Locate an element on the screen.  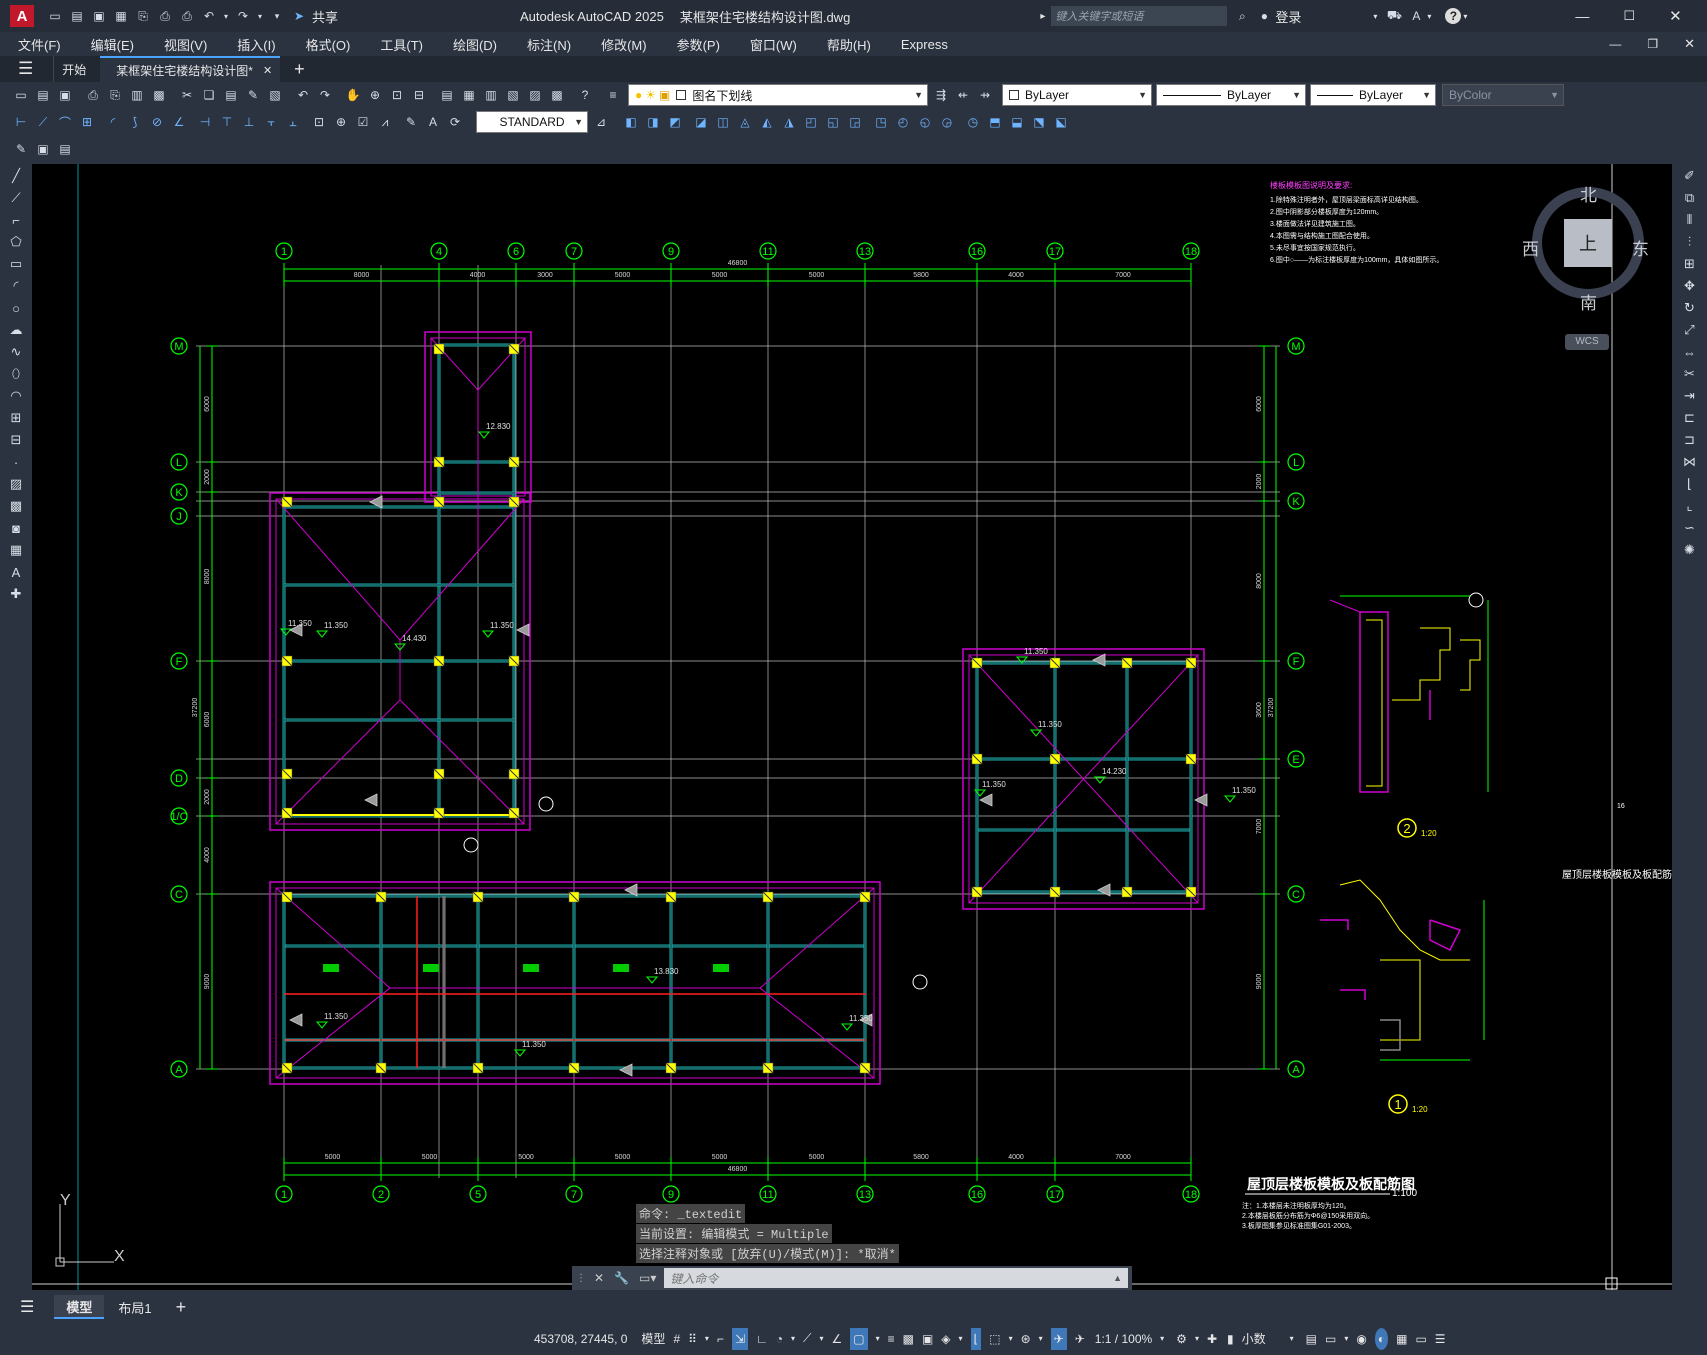
redo-icon: ↷ is located at coordinates (325, 95).